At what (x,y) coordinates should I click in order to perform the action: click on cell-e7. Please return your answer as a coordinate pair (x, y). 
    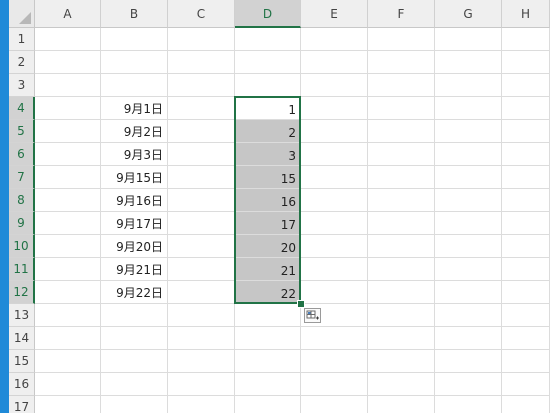
    Looking at the image, I should click on (334, 177).